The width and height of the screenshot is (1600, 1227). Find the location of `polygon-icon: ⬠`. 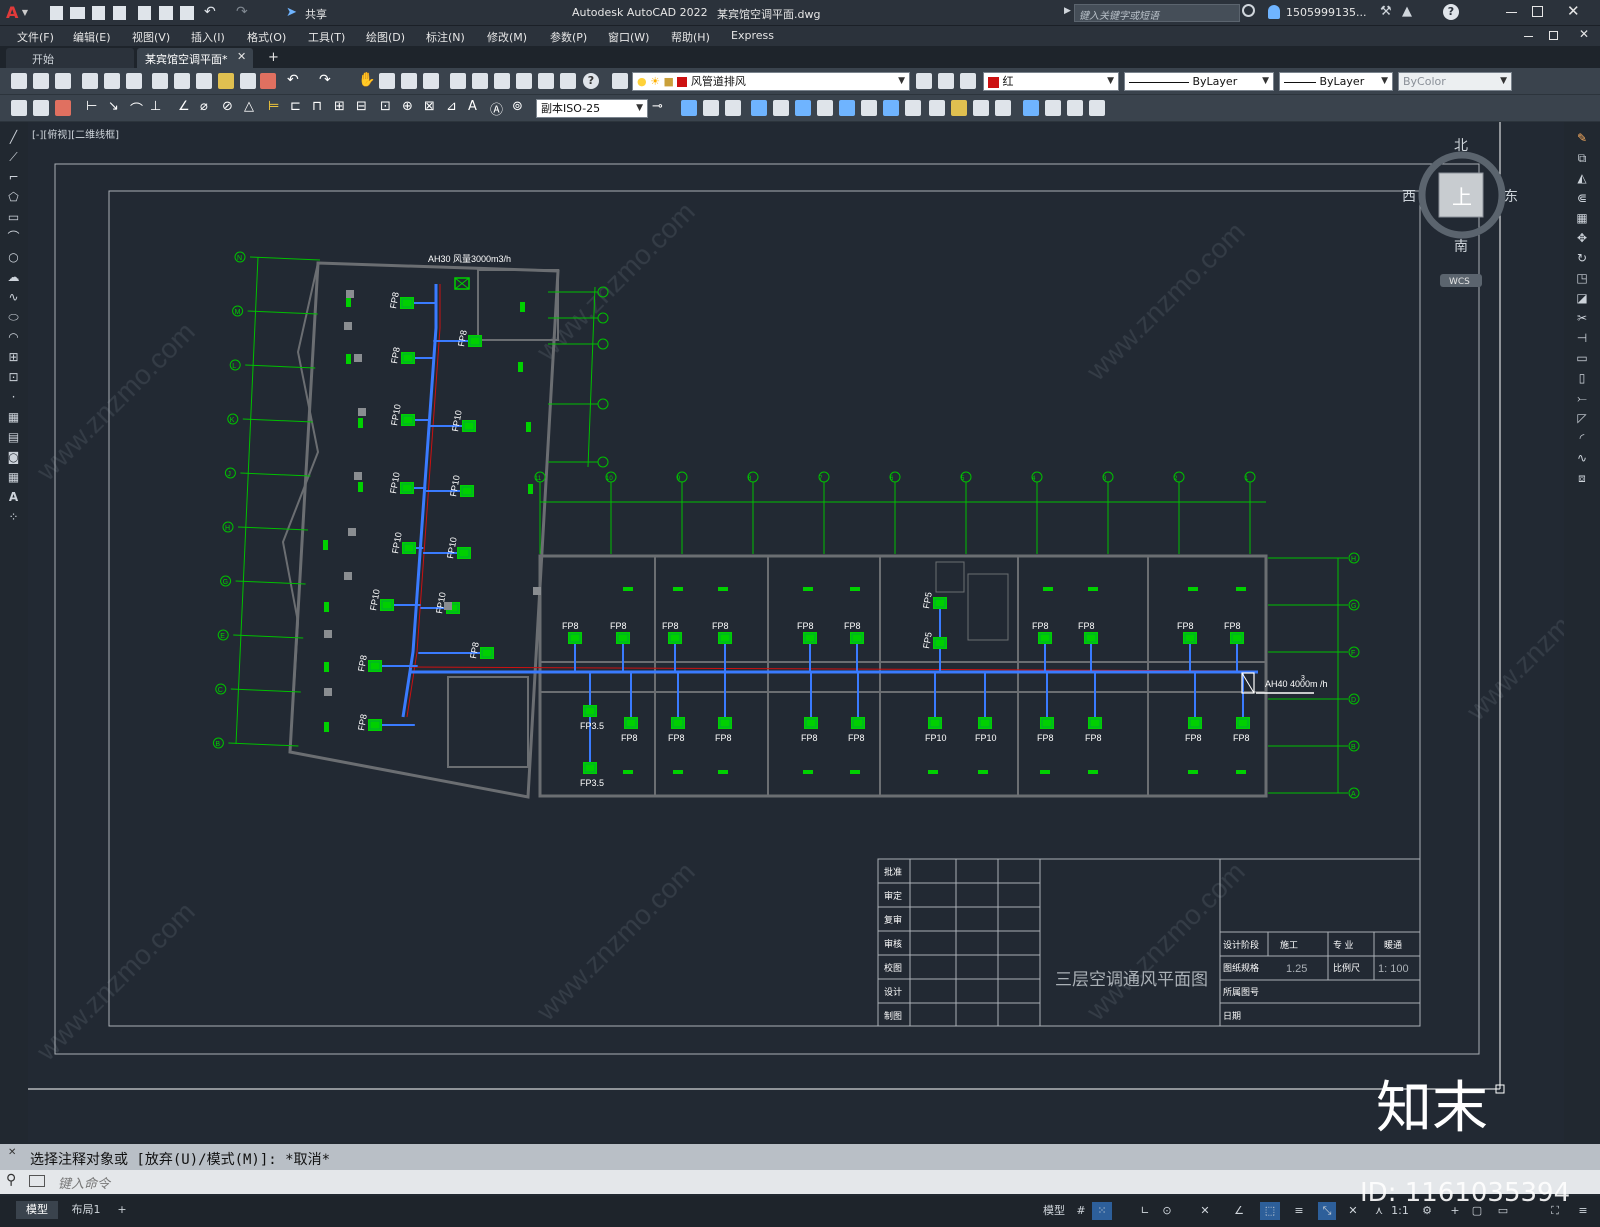

polygon-icon: ⬠ is located at coordinates (13, 197).